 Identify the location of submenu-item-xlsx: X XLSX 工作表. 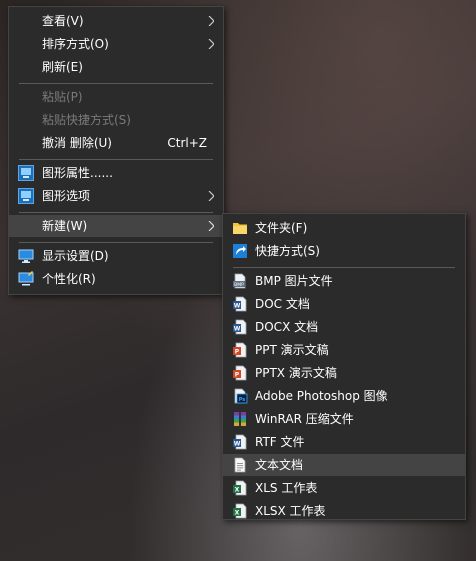
(344, 509).